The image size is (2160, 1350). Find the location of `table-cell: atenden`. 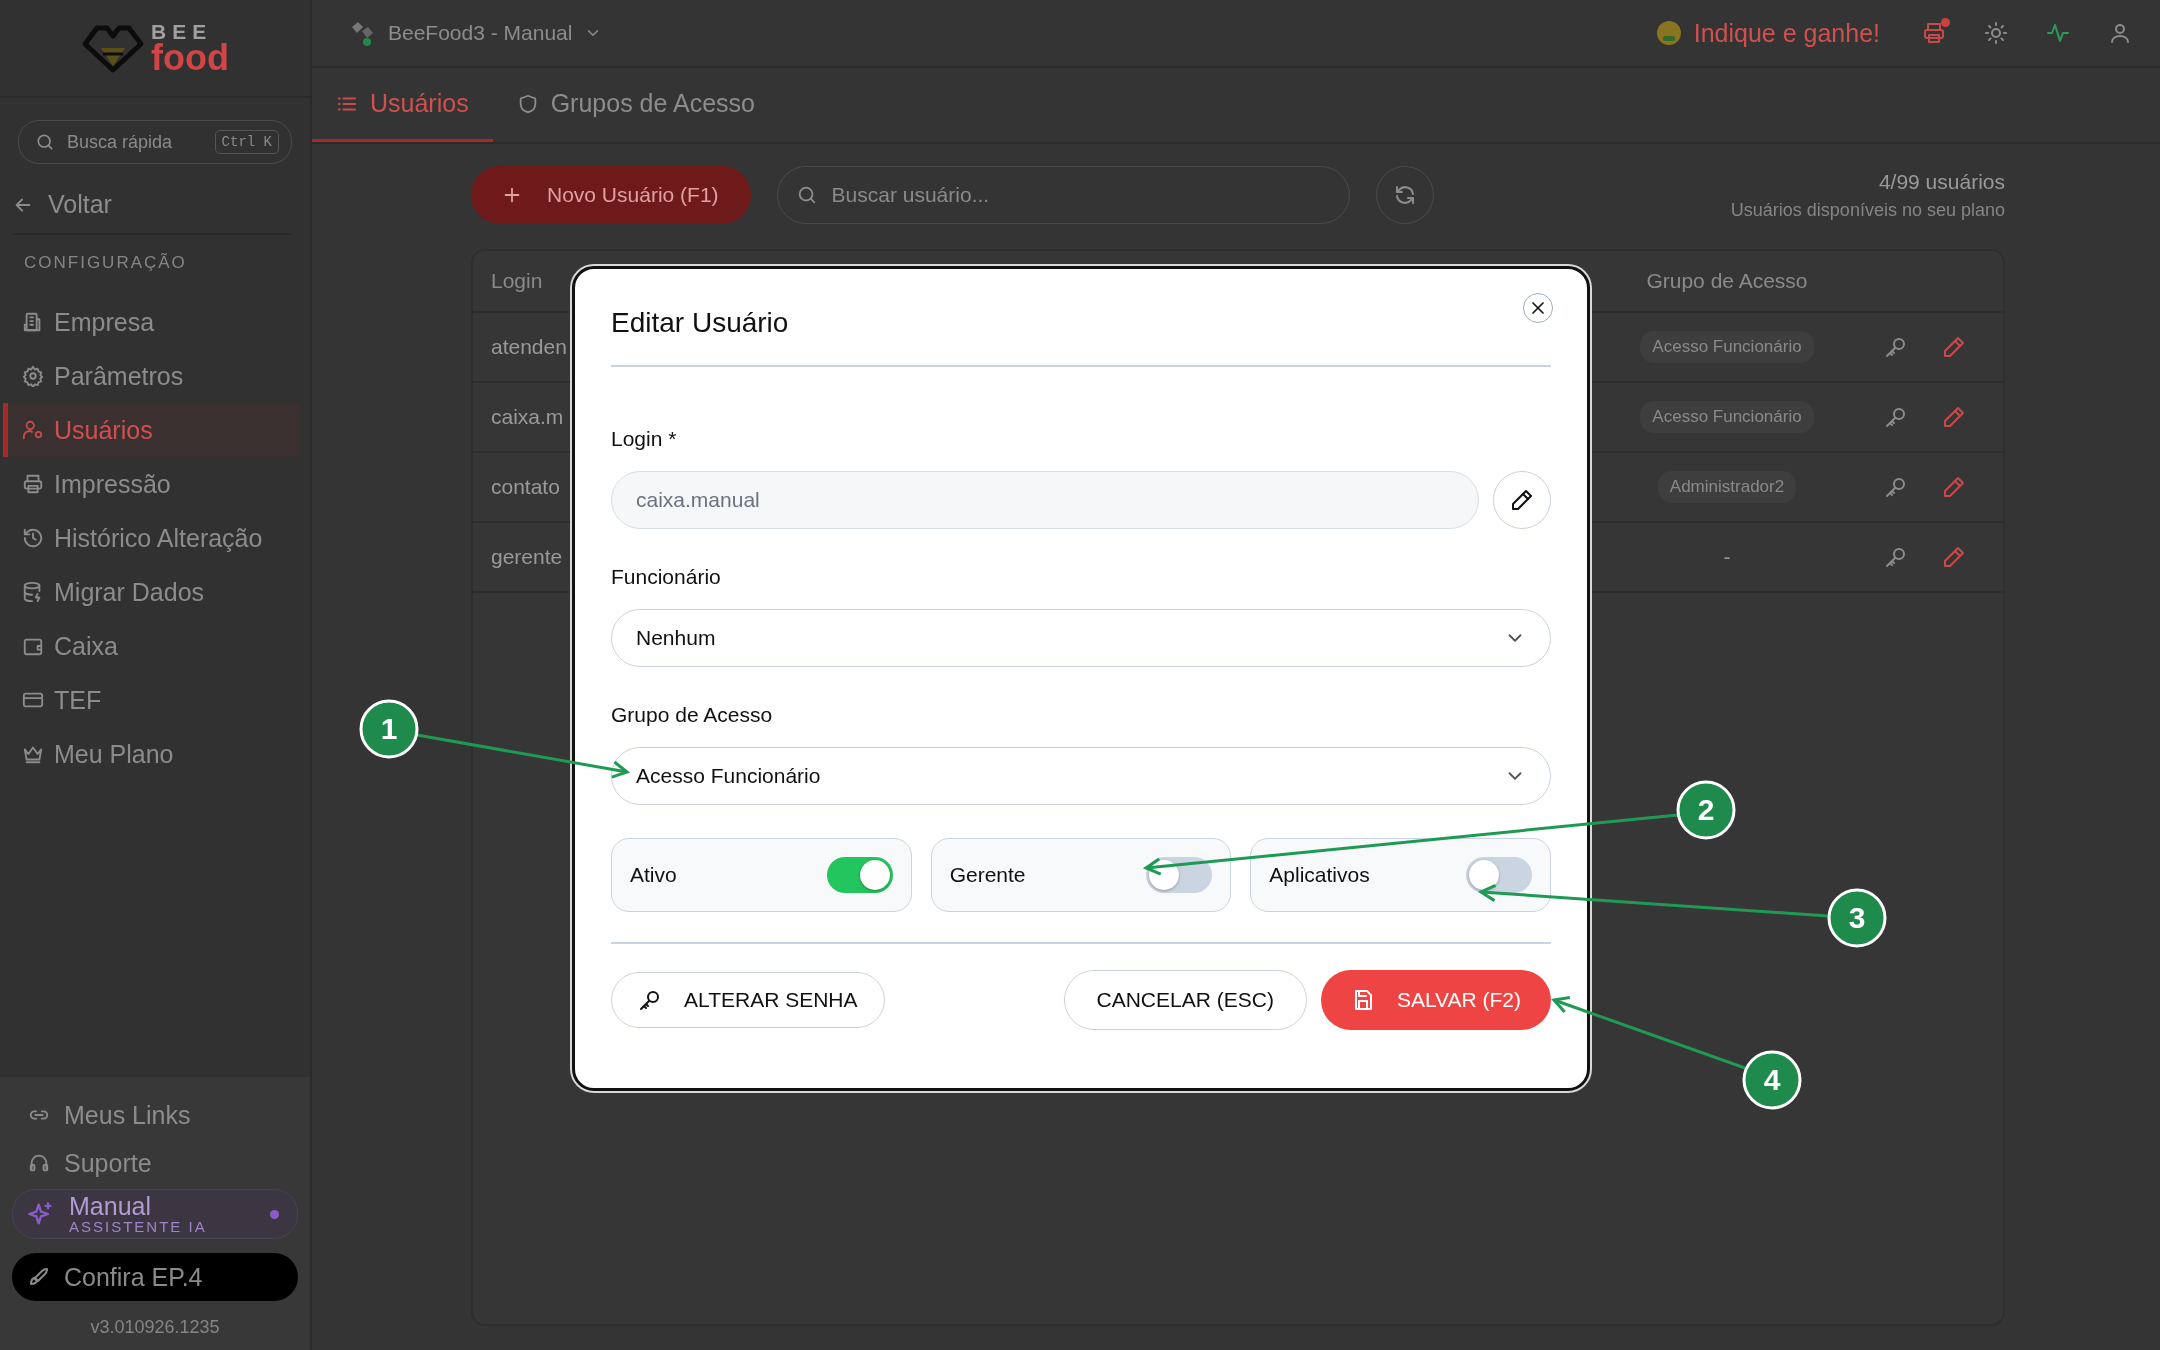

table-cell: atenden is located at coordinates (529, 347).